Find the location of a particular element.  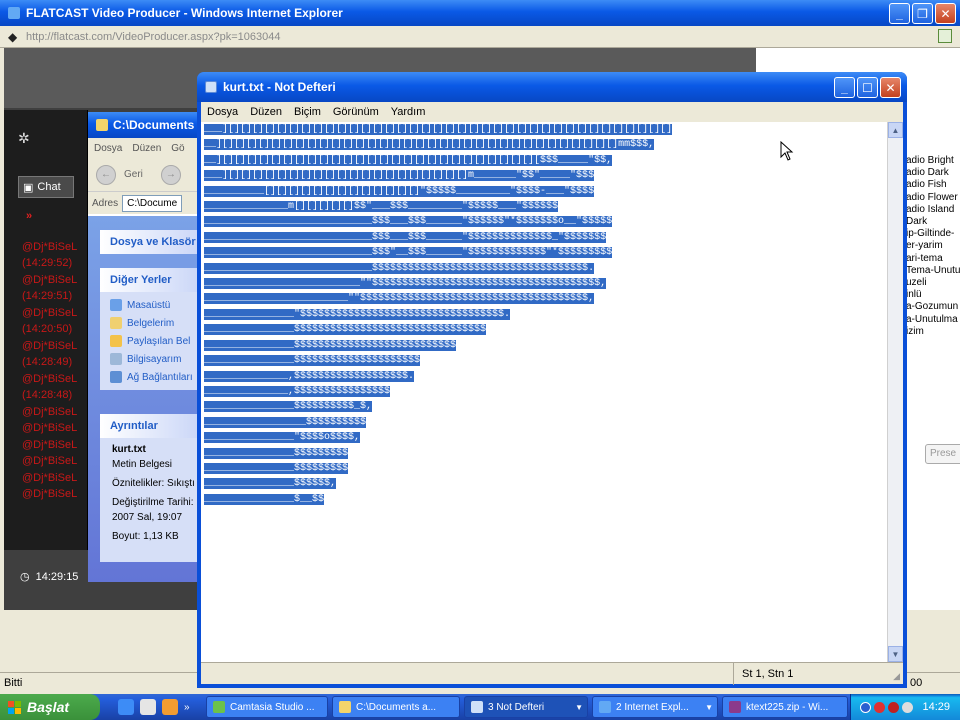

text-line: _______________$__$$ is located at coordinates (264, 499).